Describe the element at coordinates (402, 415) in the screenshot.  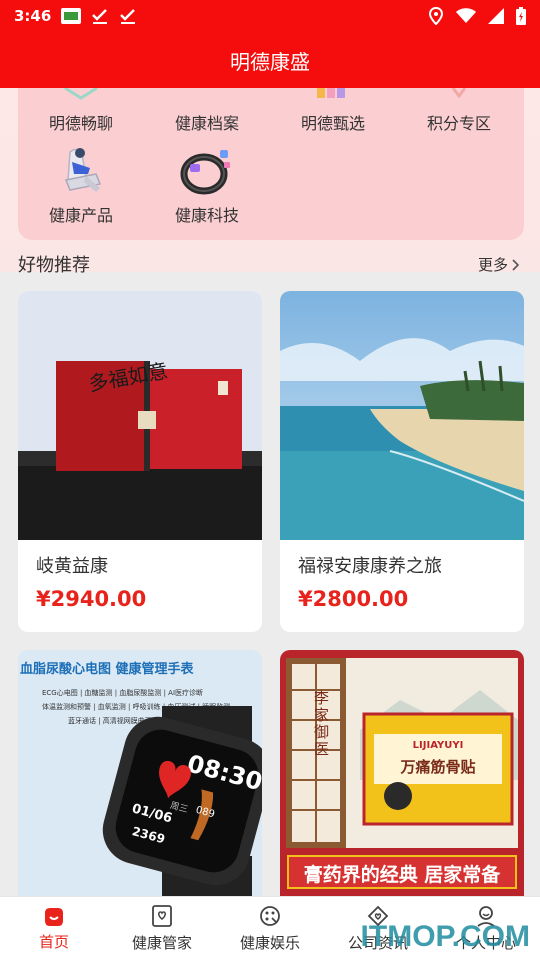
I see `product-image` at that location.